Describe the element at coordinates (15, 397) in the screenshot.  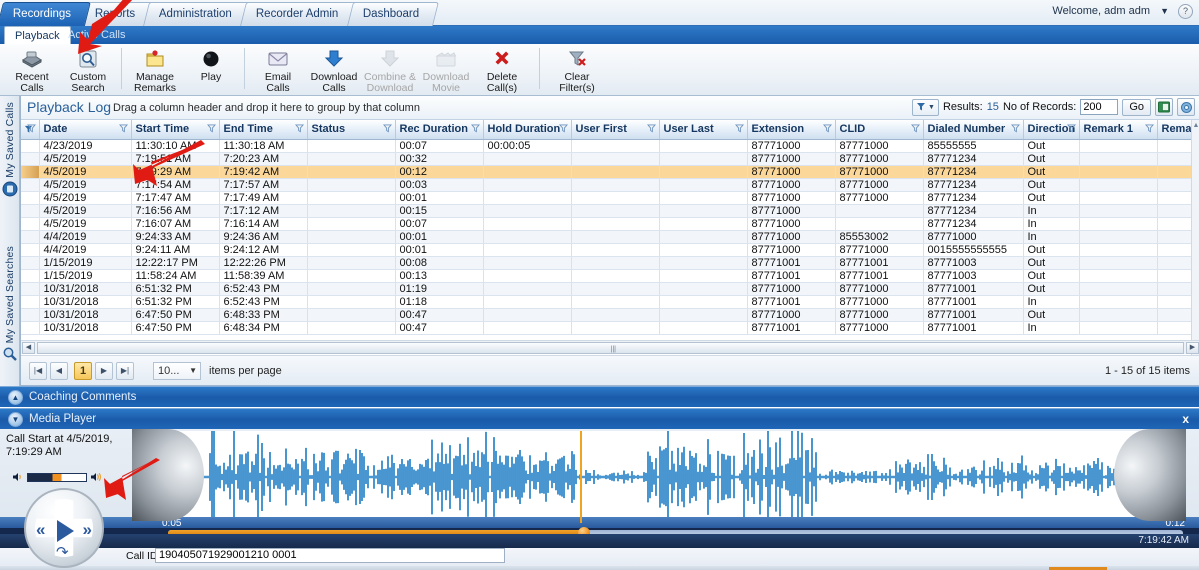
I see `chevron-up-icon: ▲` at that location.